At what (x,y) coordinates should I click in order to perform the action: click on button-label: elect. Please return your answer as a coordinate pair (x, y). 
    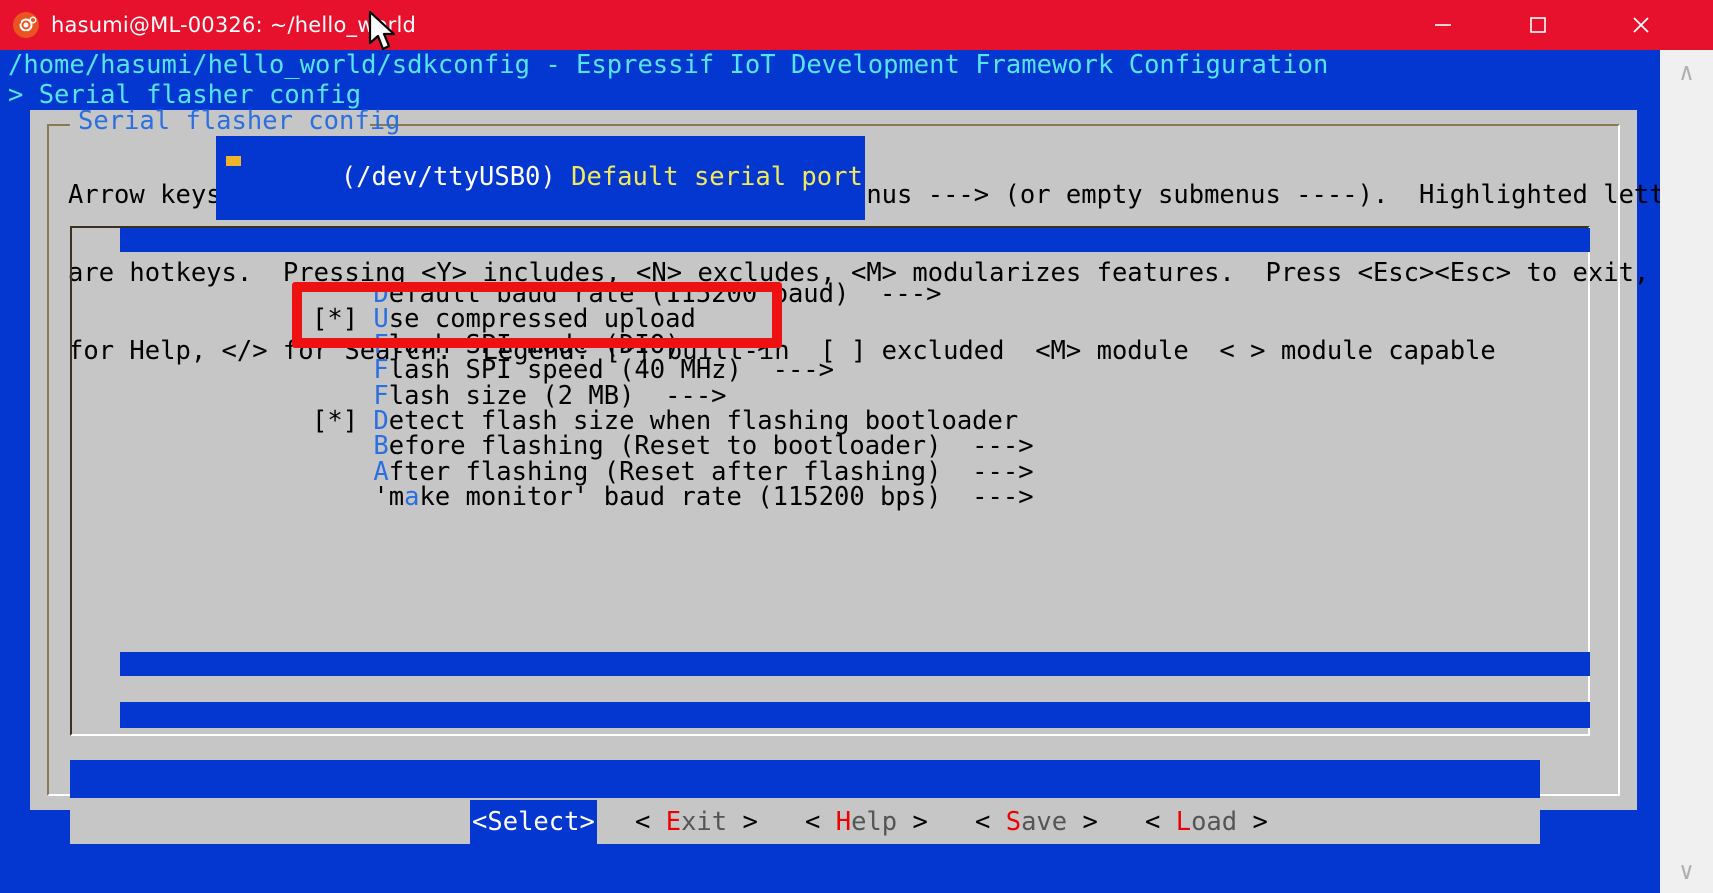
    Looking at the image, I should click on (541, 822).